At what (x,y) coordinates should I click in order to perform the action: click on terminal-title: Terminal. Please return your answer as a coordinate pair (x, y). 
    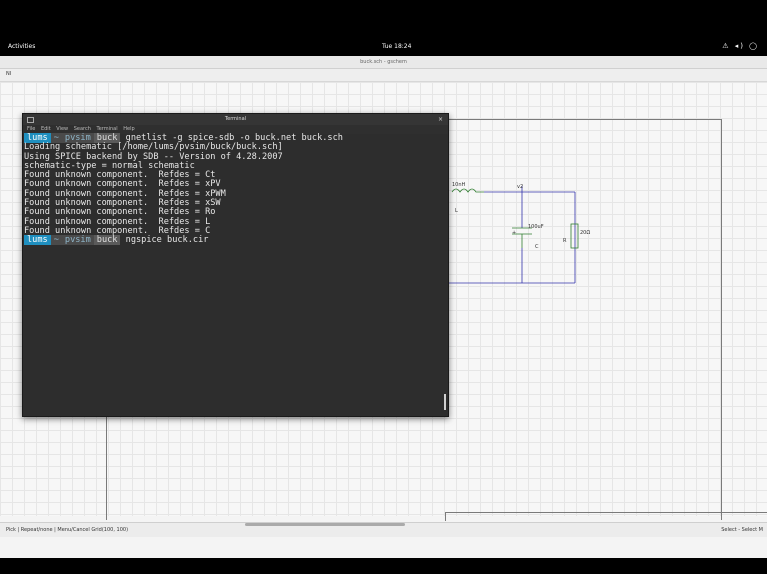
    Looking at the image, I should click on (235, 119).